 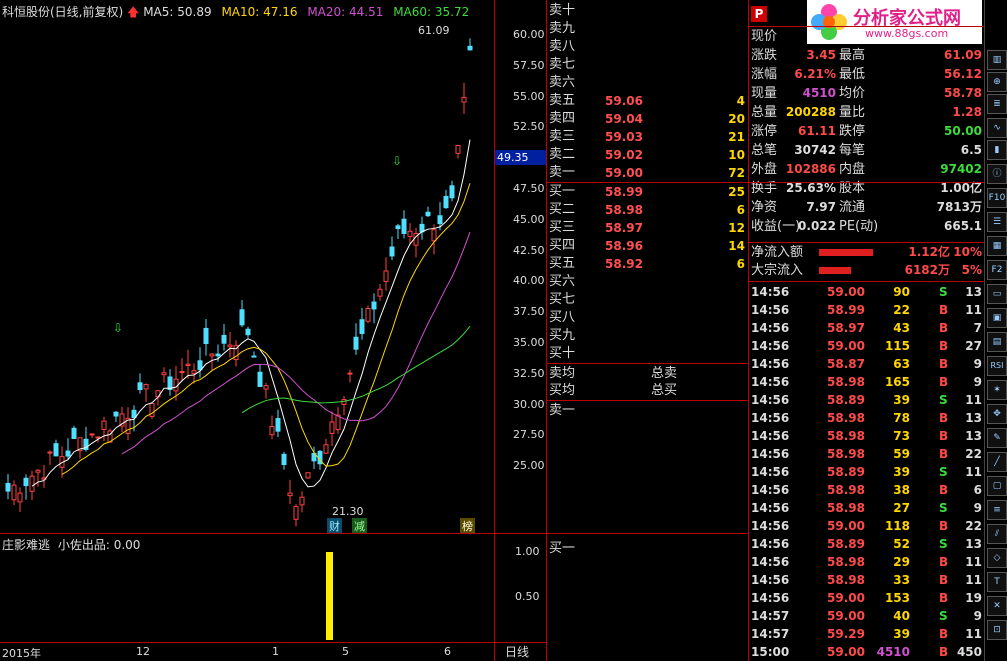 What do you see at coordinates (859, 226) in the screenshot?
I see `quote-label-2: PE(动)` at bounding box center [859, 226].